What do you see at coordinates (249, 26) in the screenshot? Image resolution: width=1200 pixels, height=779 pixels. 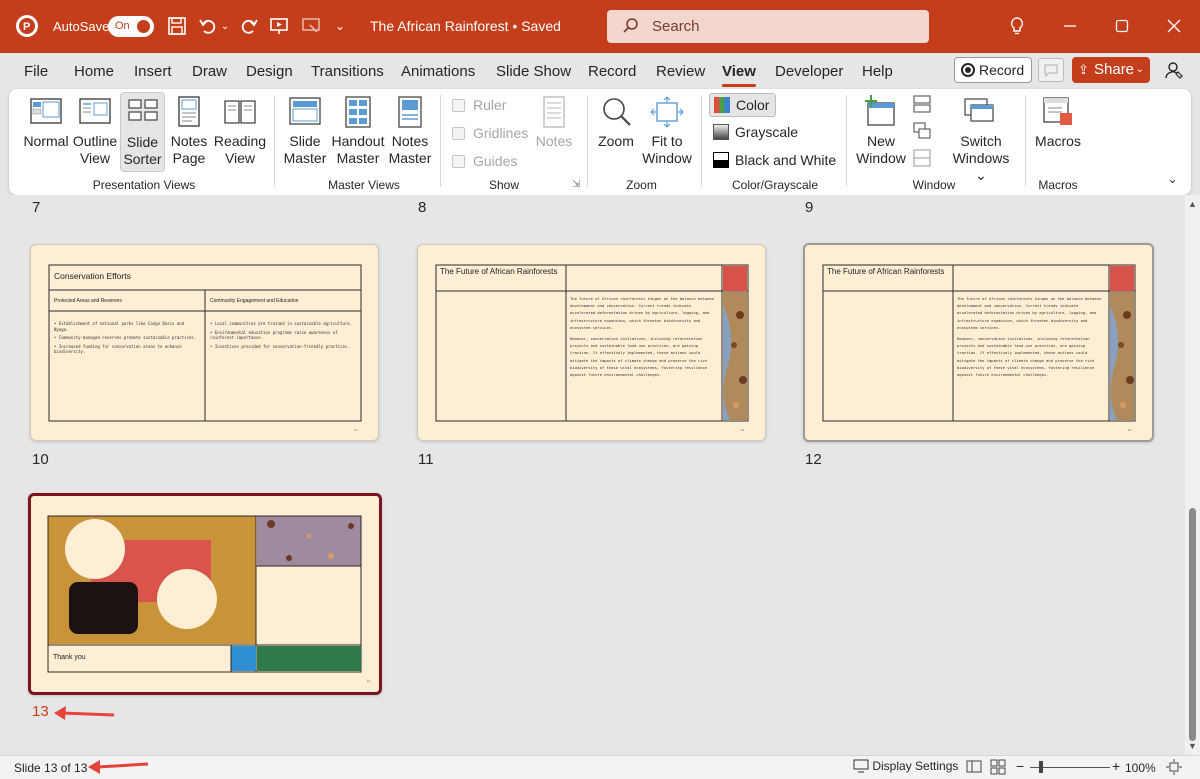 I see `redo-icon` at bounding box center [249, 26].